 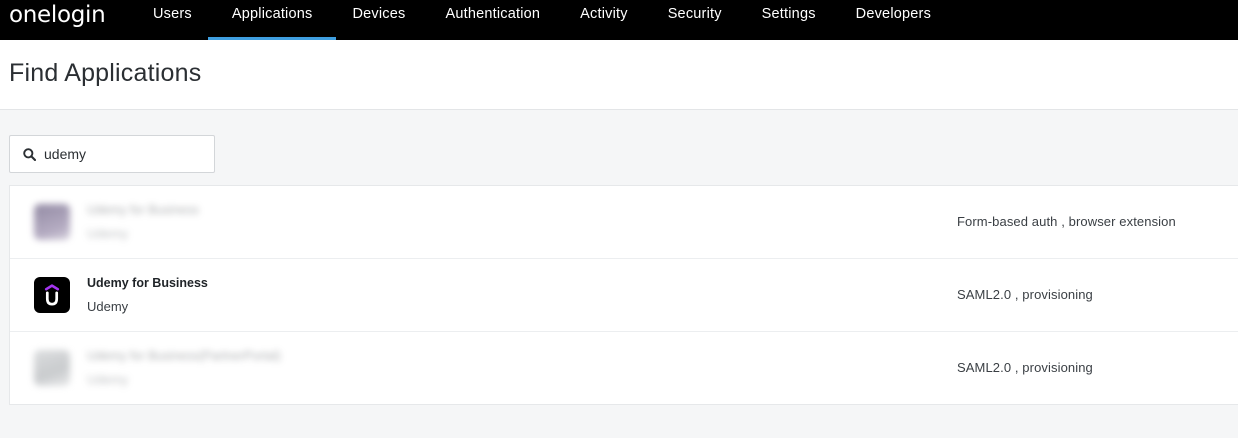 What do you see at coordinates (57, 15) in the screenshot?
I see `onelogin-logo: onelogin` at bounding box center [57, 15].